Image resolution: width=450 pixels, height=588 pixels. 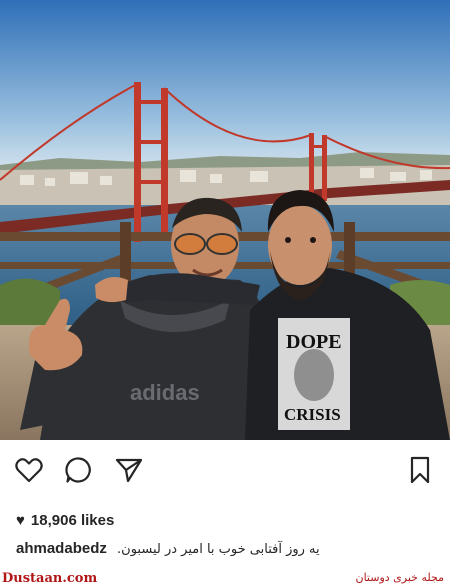 I want to click on watermark-left: Dustaan.com, so click(x=50, y=578).